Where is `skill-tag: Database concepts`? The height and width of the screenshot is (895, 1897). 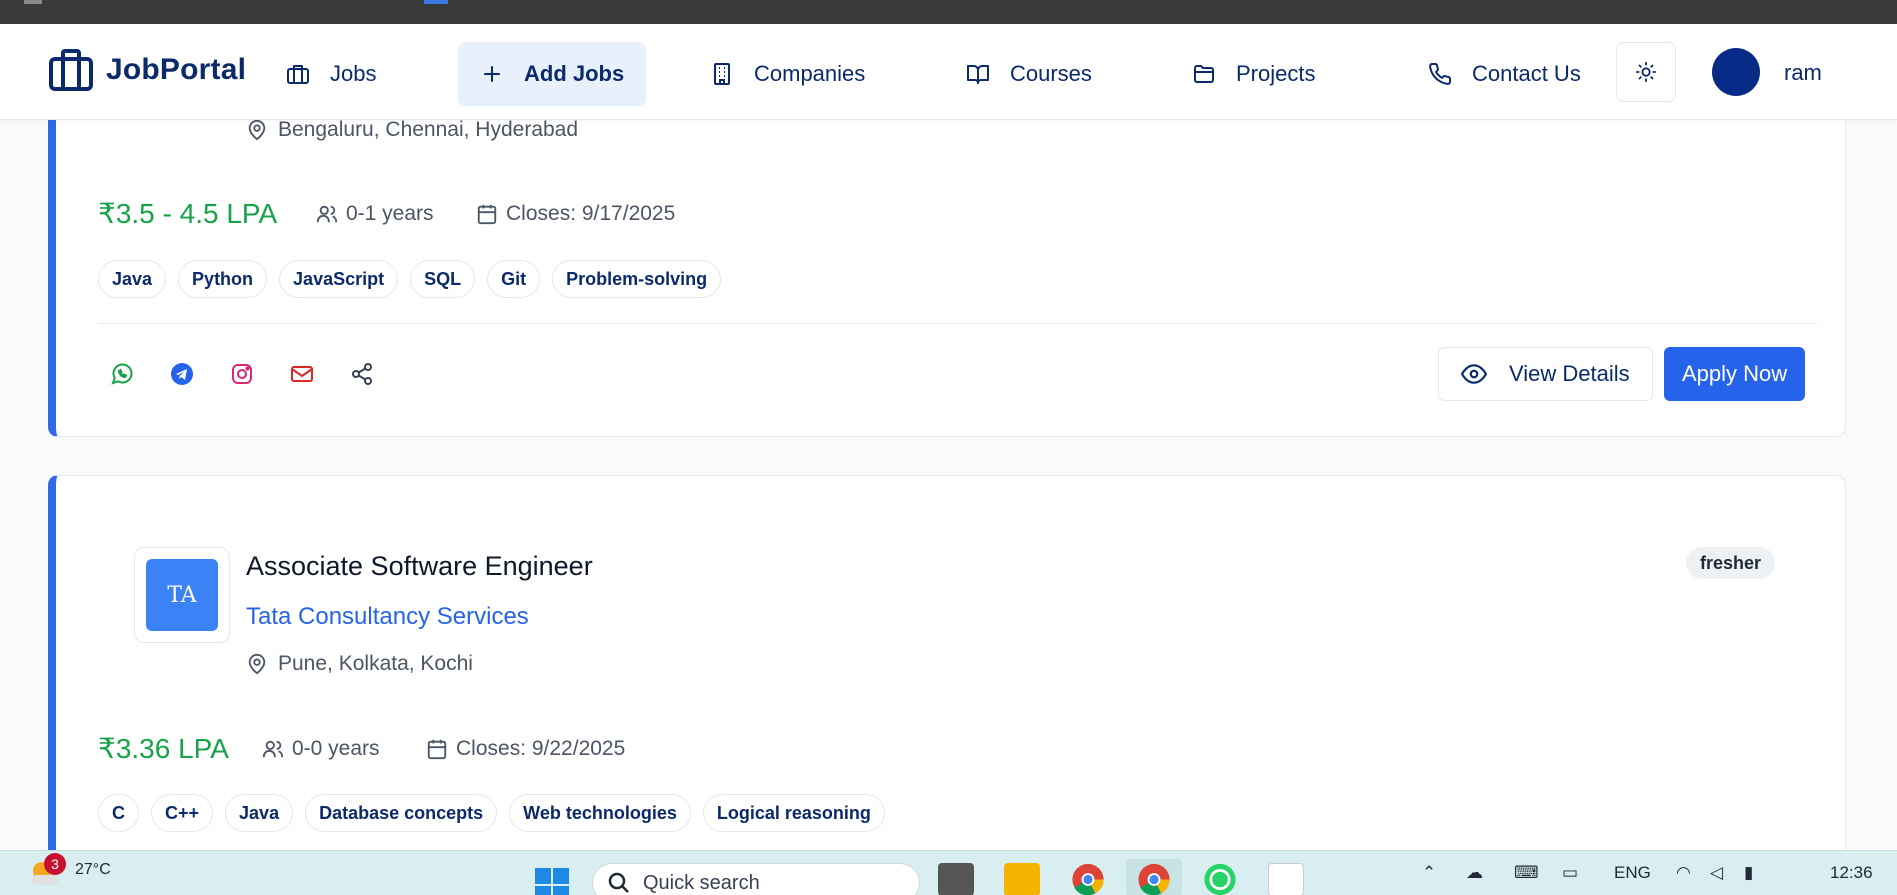 skill-tag: Database concepts is located at coordinates (401, 813).